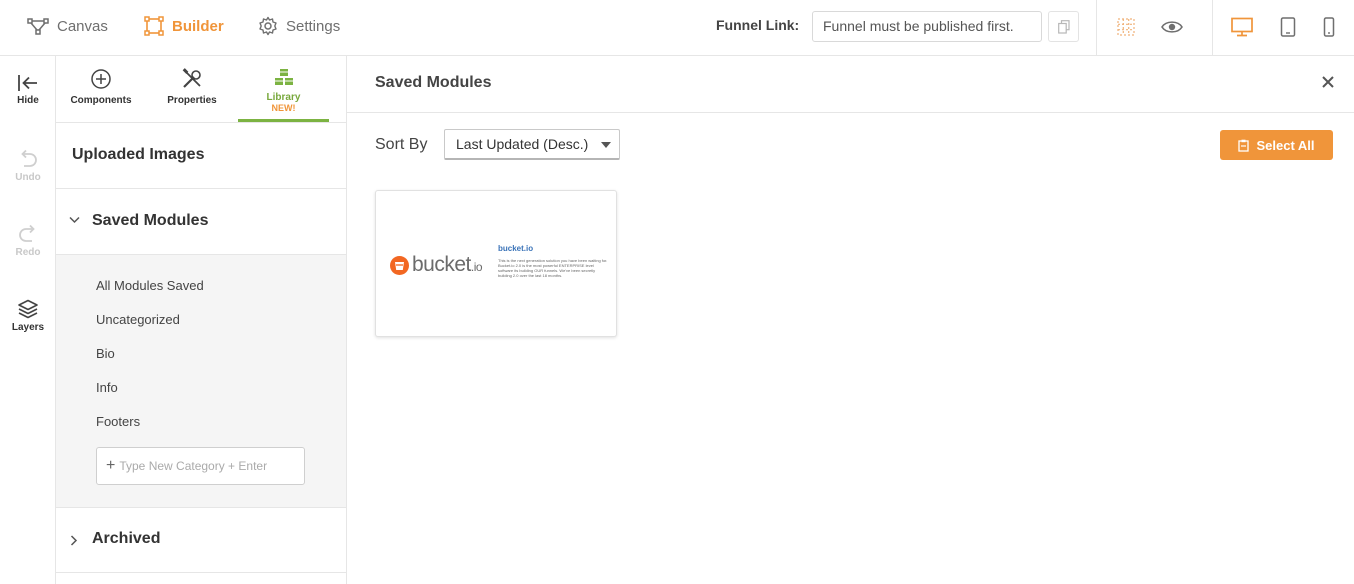  I want to click on category-item: Uncategorized, so click(138, 319).